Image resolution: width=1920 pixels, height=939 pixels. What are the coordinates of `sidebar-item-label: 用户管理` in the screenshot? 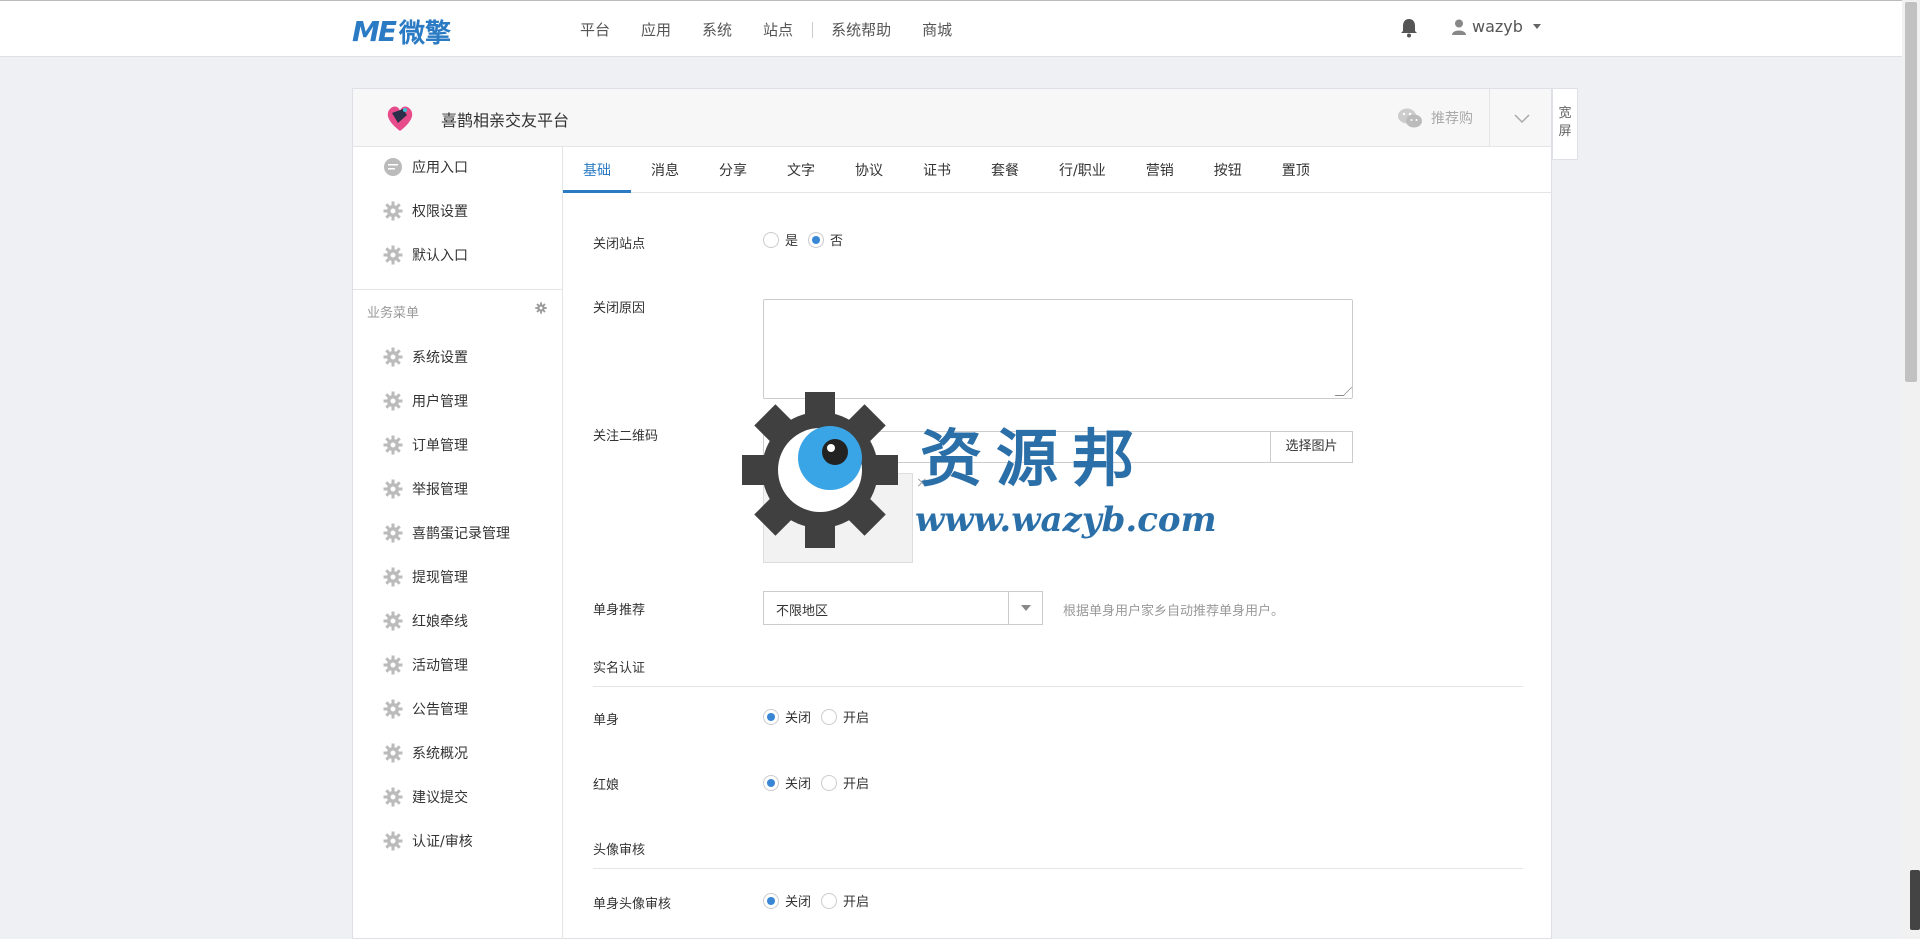 It's located at (440, 402).